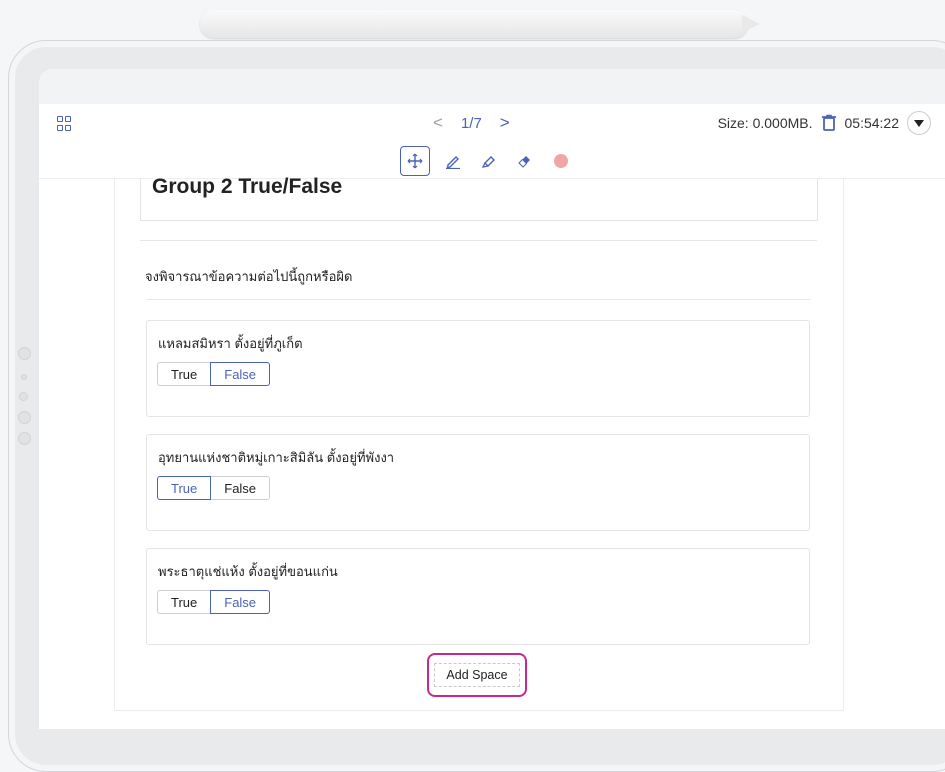 This screenshot has width=945, height=772. What do you see at coordinates (478, 368) in the screenshot?
I see `question-card: แหลมสมิหรา ตั้งอยู่ที่ภูเก็ต True False` at bounding box center [478, 368].